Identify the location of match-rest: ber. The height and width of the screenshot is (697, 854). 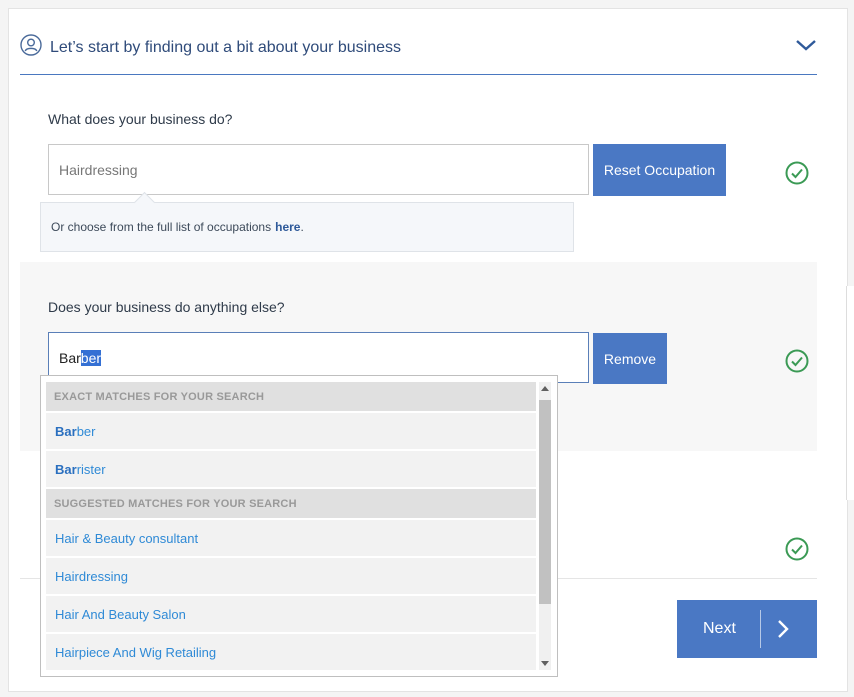
(86, 431).